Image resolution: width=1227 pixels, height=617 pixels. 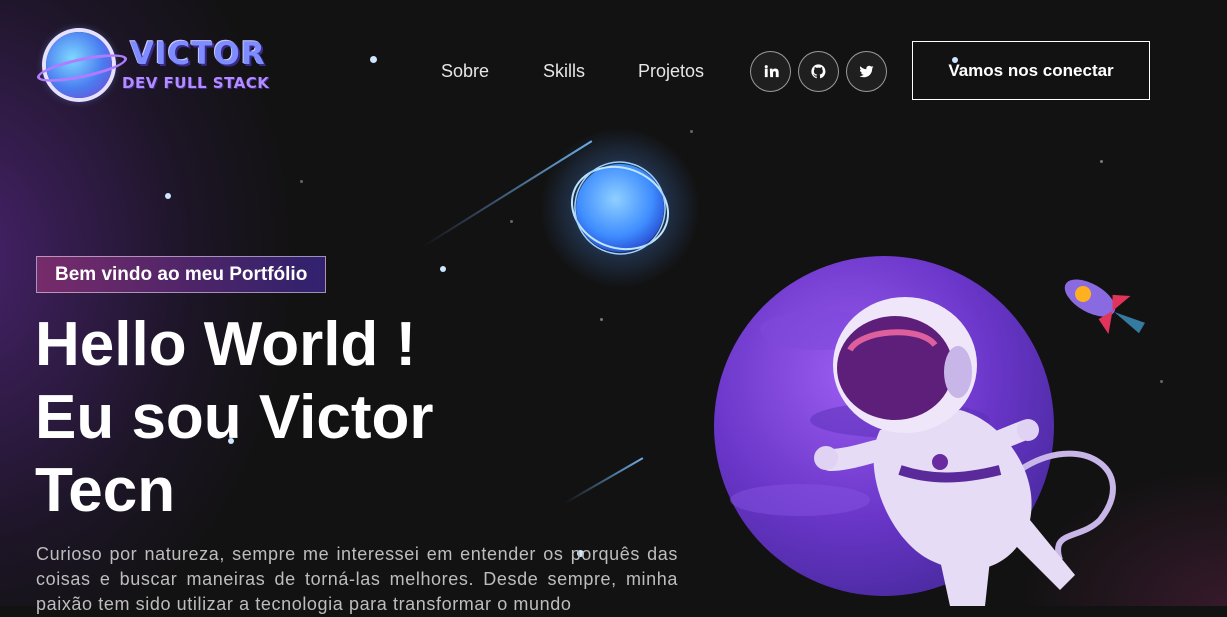 I want to click on linkedin-icon, so click(x=771, y=71).